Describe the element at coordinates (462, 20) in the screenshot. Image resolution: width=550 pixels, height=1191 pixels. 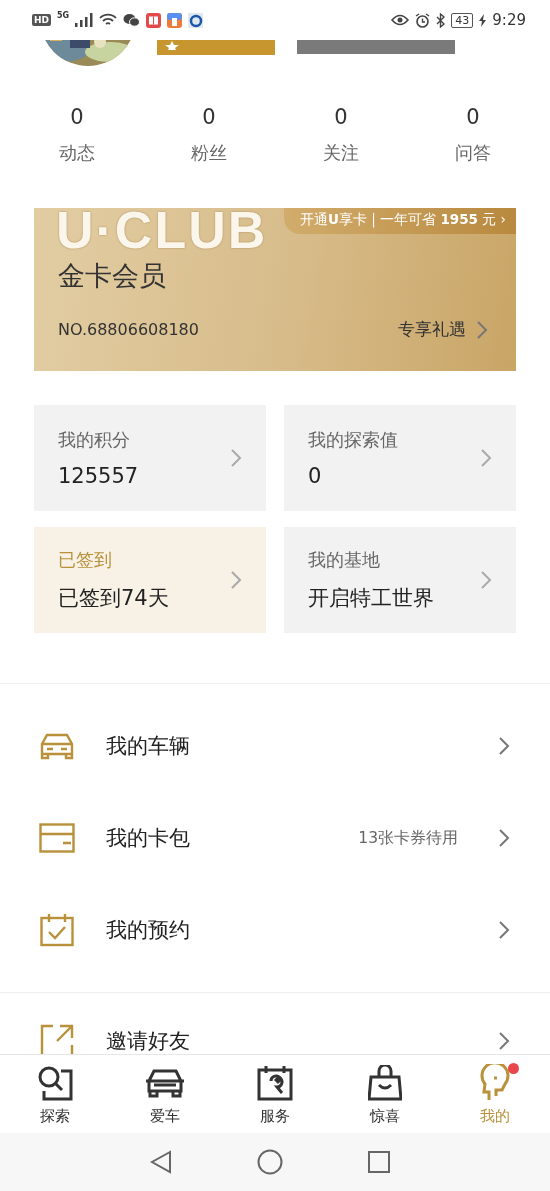
I see `battery-level: 43` at that location.